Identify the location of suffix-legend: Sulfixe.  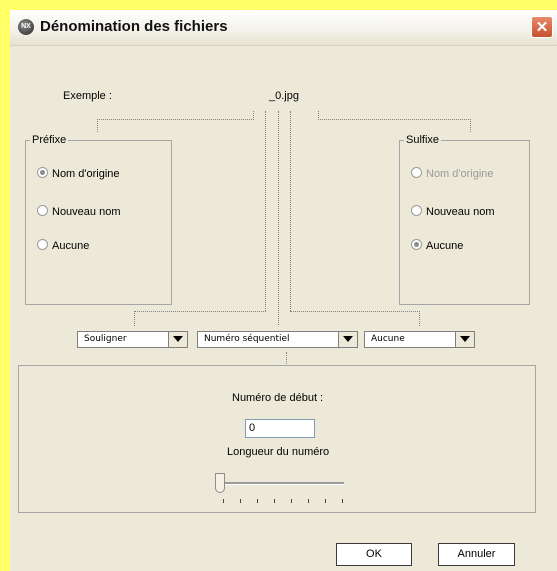
(423, 140).